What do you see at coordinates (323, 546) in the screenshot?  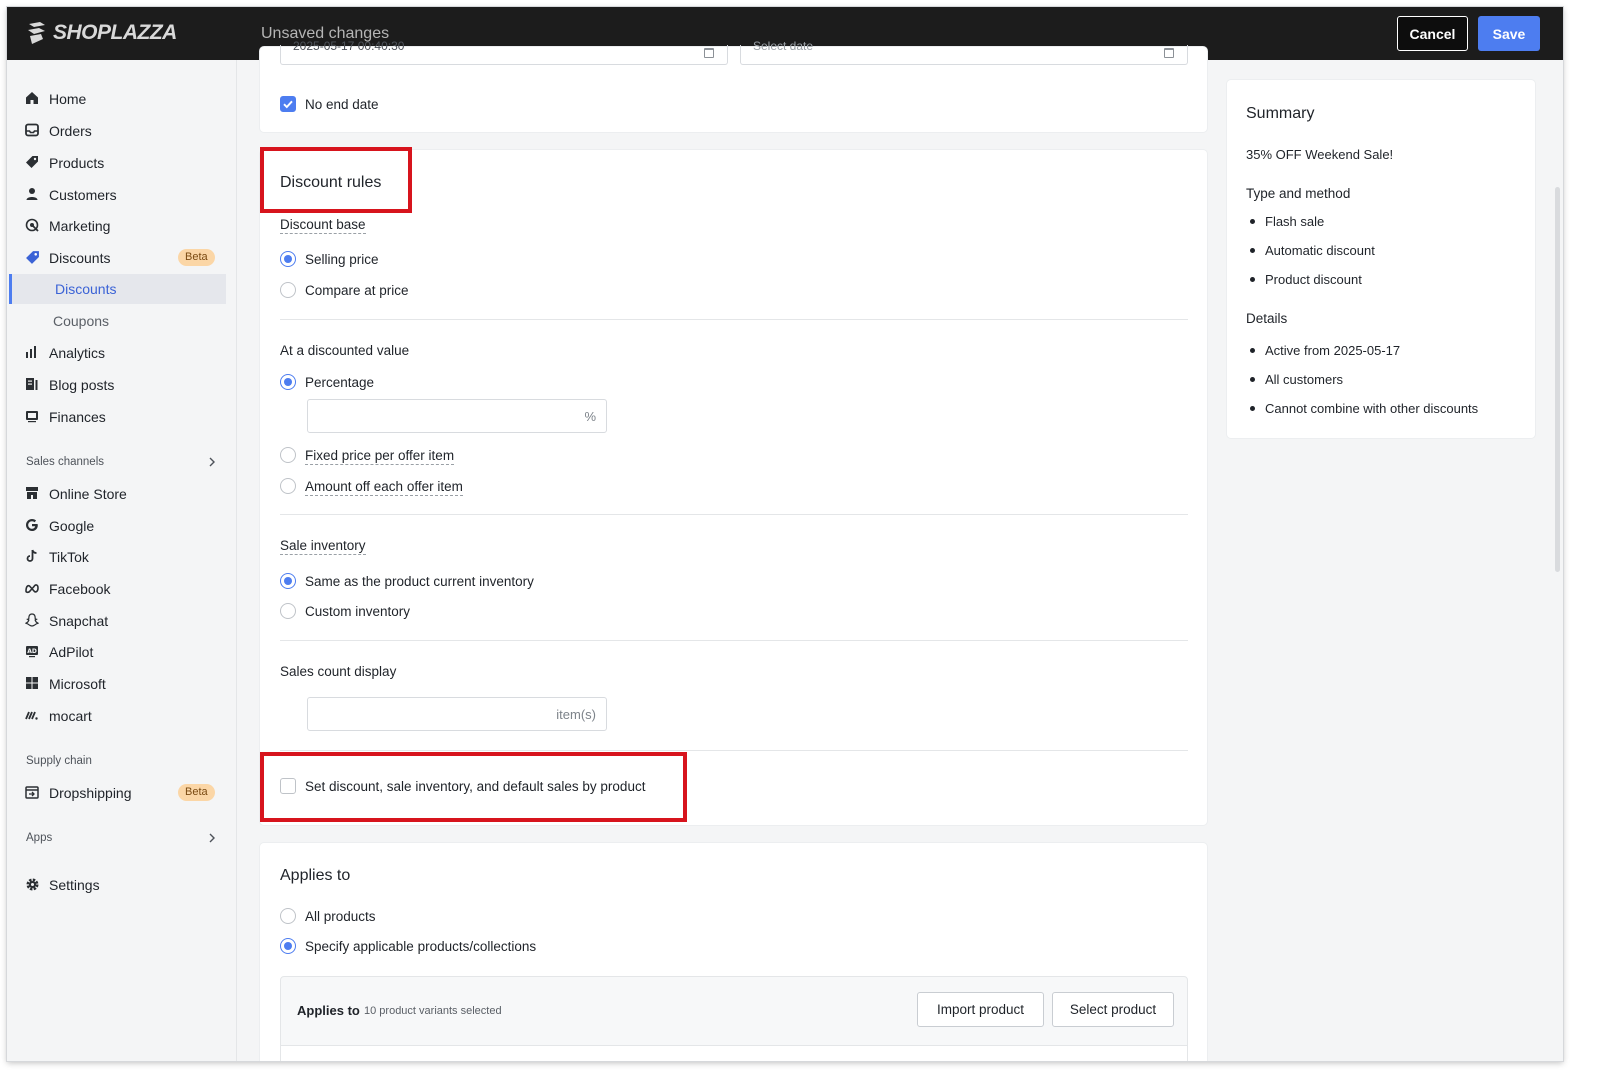 I see `sale-inventory-label: Sale inventory` at bounding box center [323, 546].